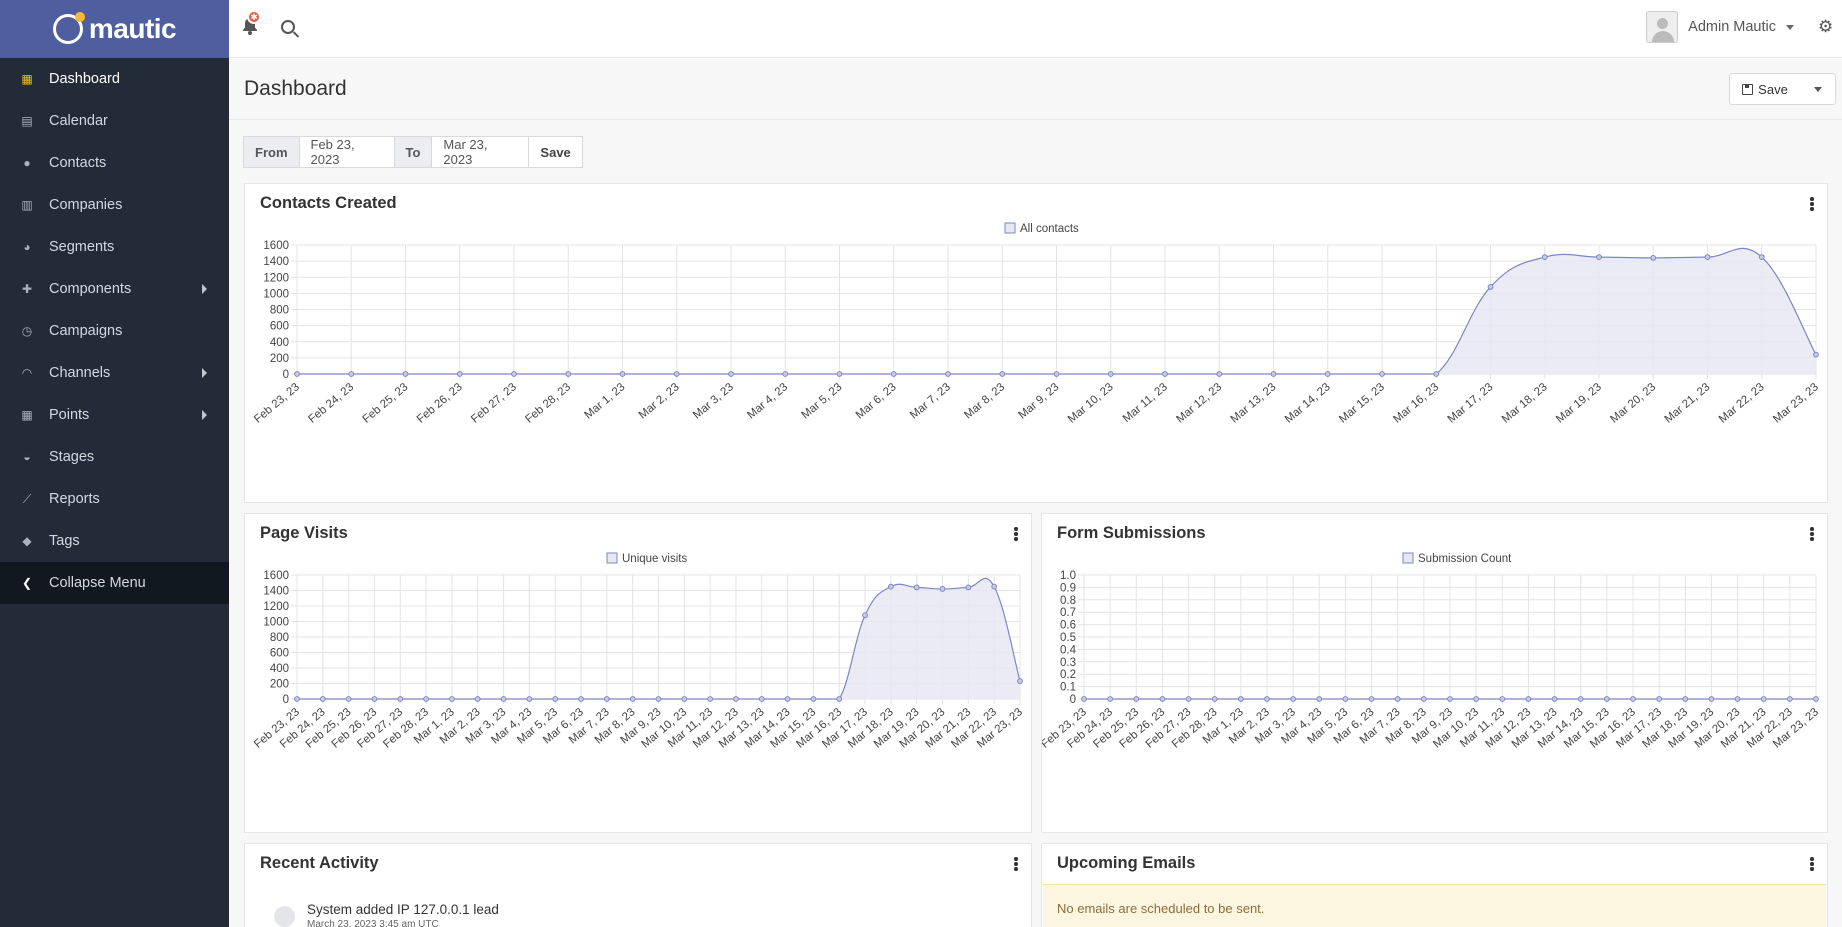 This screenshot has width=1842, height=927. Describe the element at coordinates (114, 415) in the screenshot. I see `sidebar-item-points: ▦ Points` at that location.